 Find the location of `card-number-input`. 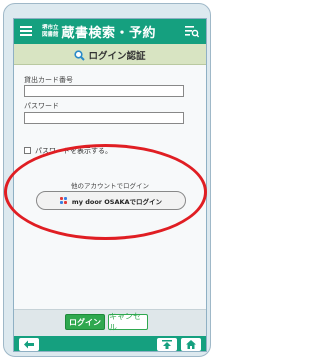

card-number-input is located at coordinates (104, 91).